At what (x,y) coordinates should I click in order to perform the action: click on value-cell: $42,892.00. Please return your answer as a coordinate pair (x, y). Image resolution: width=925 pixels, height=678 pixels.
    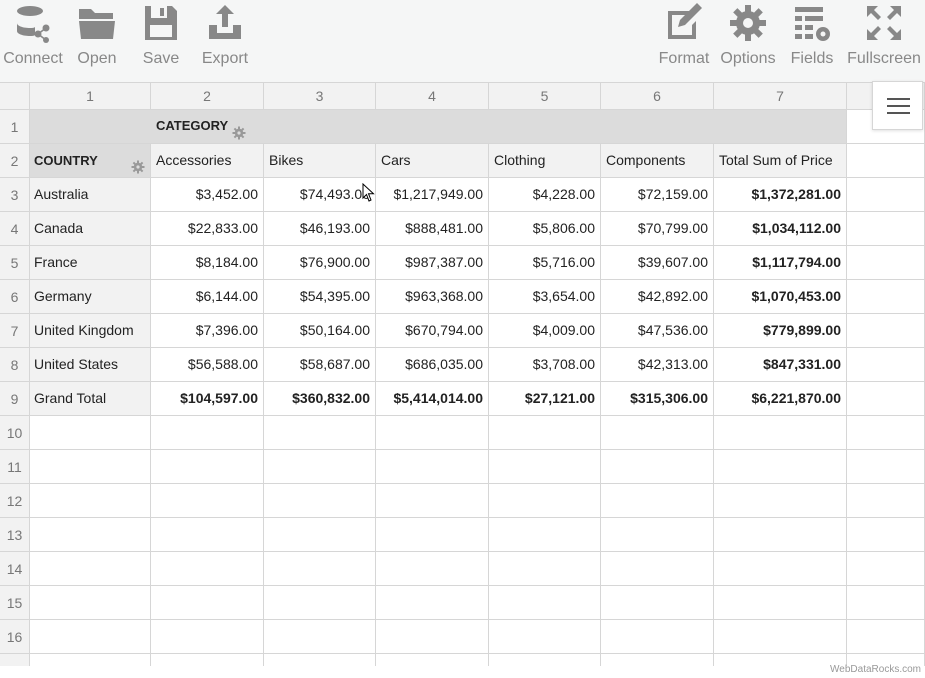
    Looking at the image, I should click on (657, 297).